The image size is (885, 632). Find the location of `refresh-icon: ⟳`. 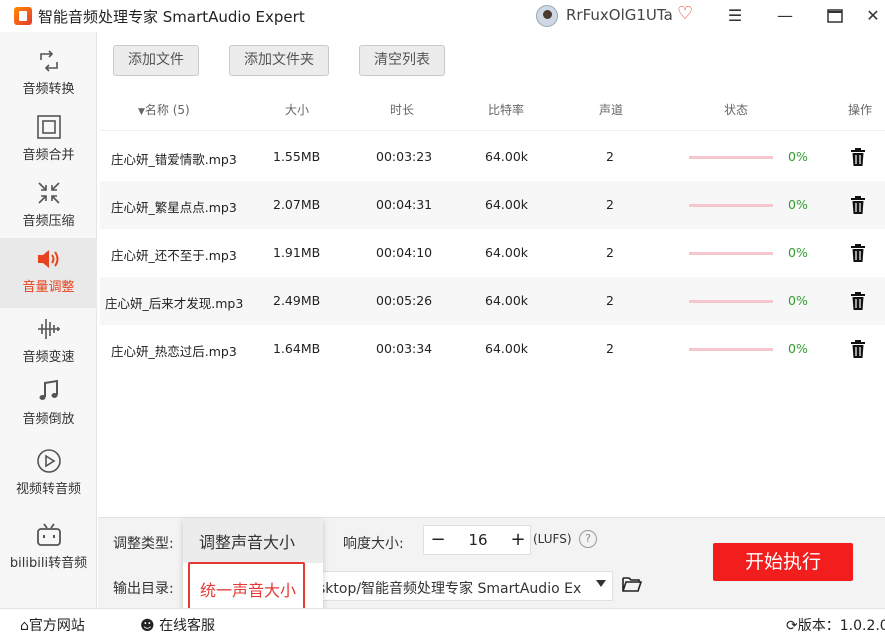

refresh-icon: ⟳ is located at coordinates (792, 625).